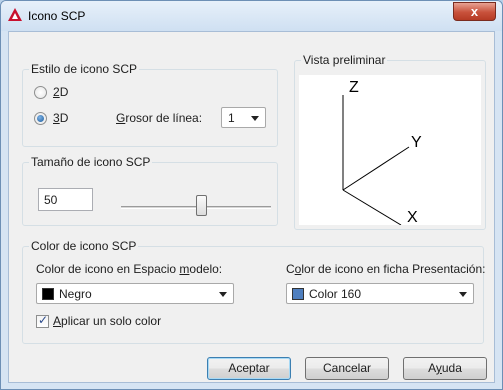 This screenshot has width=503, height=390. What do you see at coordinates (51, 200) in the screenshot?
I see `icon-size-value: 50` at bounding box center [51, 200].